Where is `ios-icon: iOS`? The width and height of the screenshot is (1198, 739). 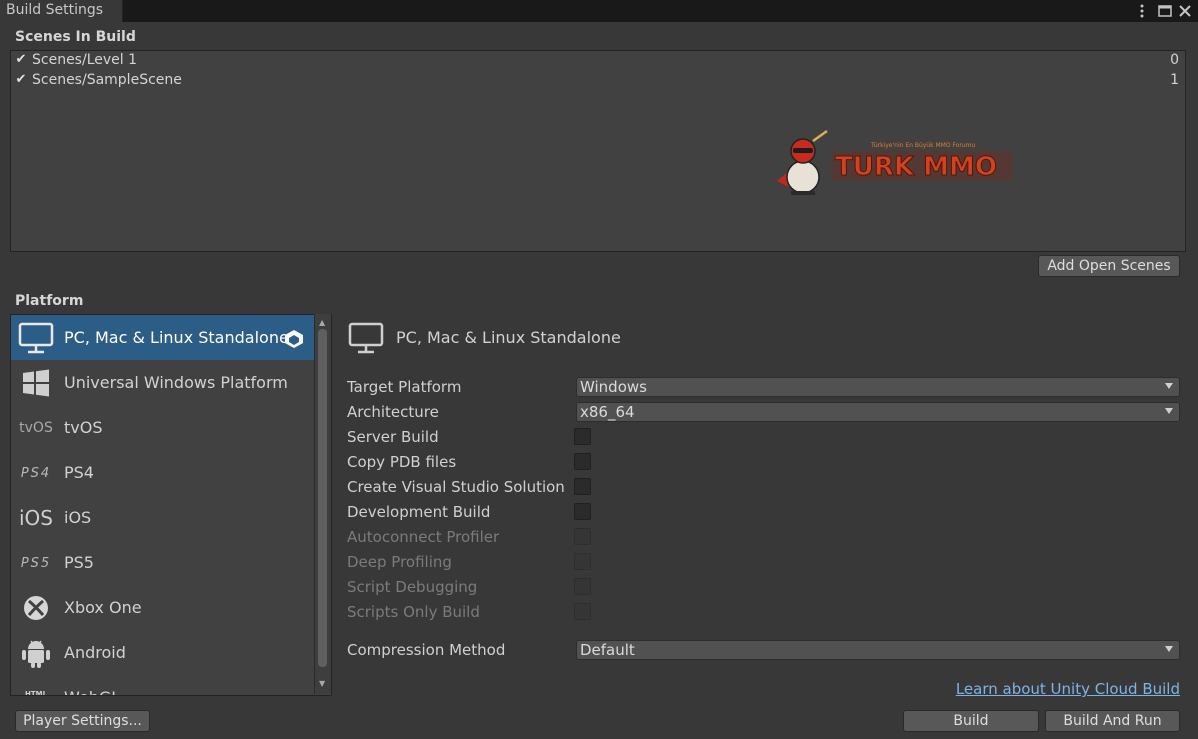
ios-icon: iOS is located at coordinates (36, 518).